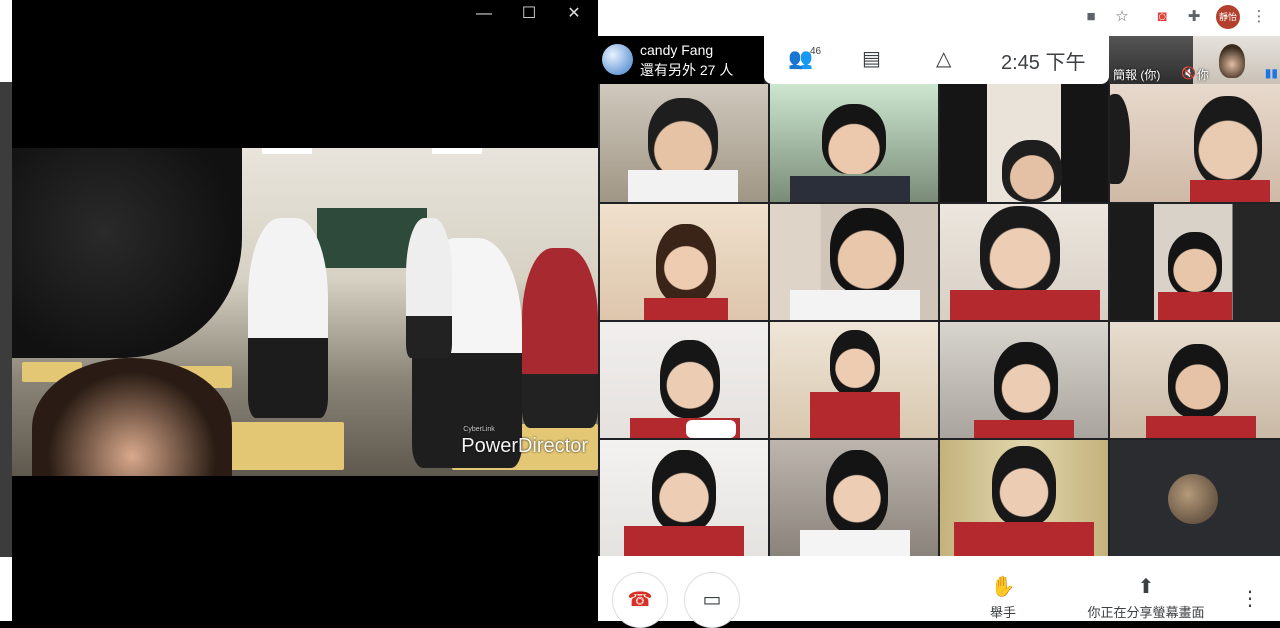 This screenshot has width=1280, height=628. Describe the element at coordinates (1162, 17) in the screenshot. I see `pocket-icon: ◙` at that location.